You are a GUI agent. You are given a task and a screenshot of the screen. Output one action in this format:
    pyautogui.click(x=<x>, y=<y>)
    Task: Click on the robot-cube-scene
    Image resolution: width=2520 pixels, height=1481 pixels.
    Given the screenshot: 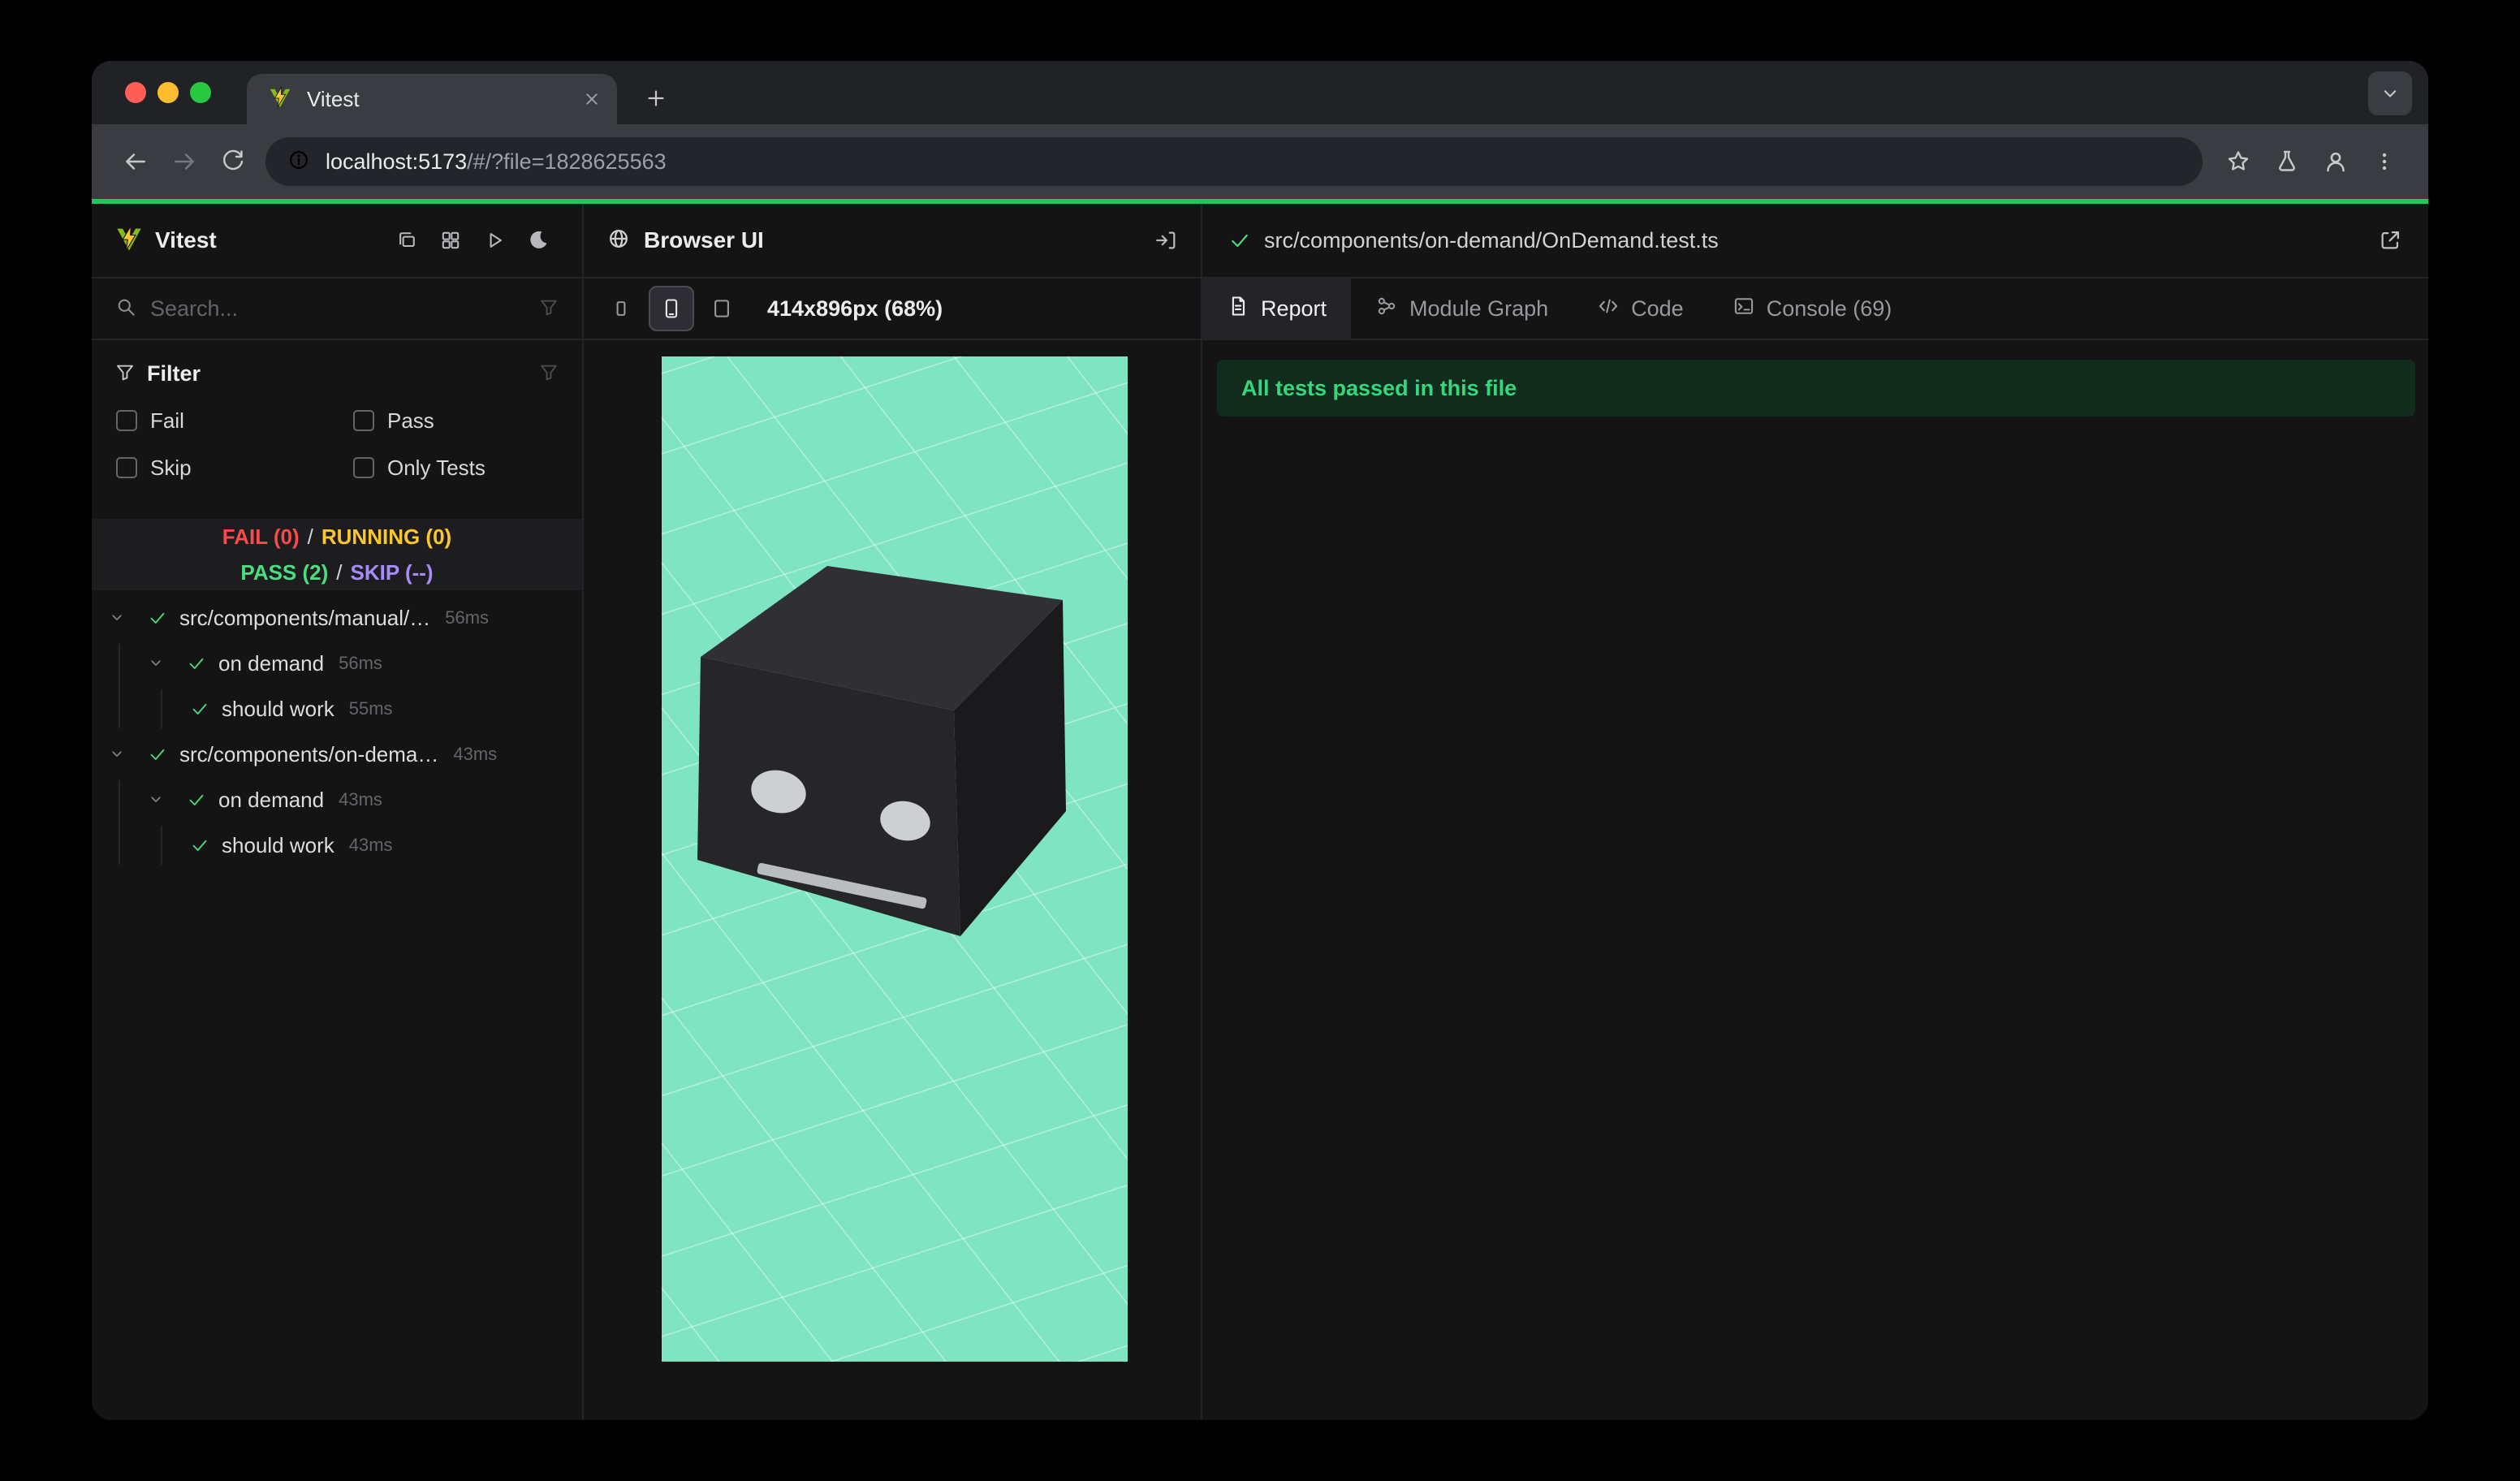 What is the action you would take?
    pyautogui.click(x=895, y=859)
    